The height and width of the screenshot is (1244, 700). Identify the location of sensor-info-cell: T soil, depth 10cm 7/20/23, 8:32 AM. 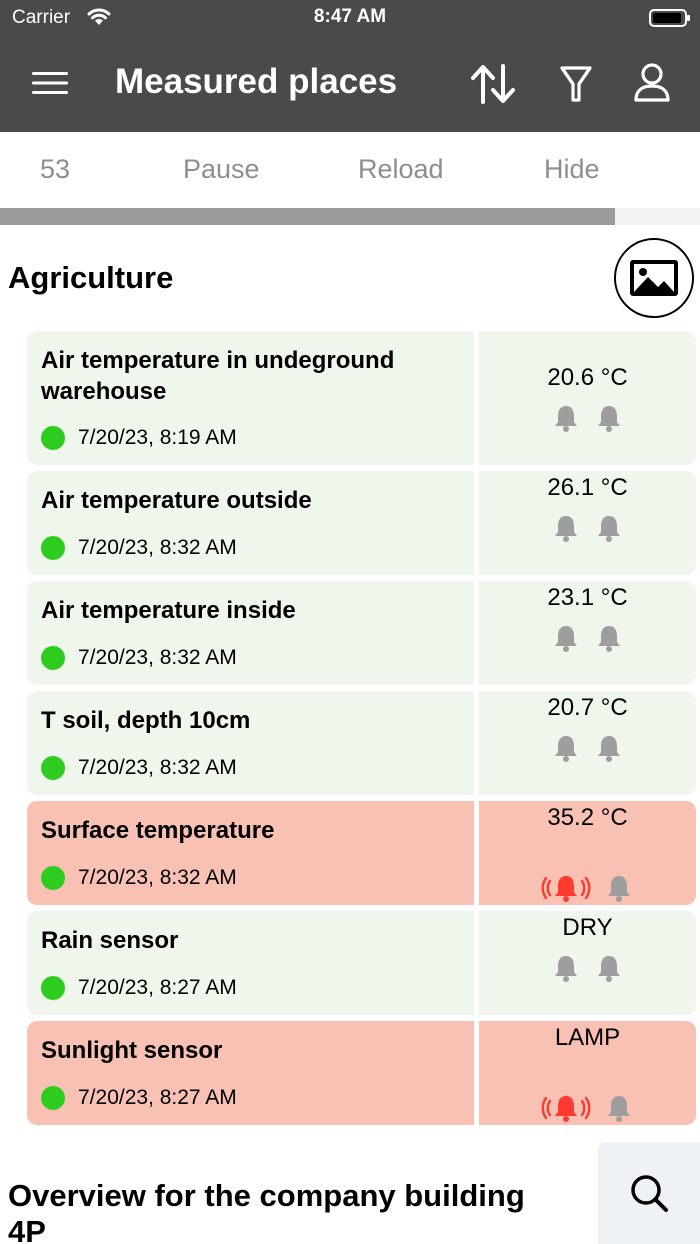
(250, 743).